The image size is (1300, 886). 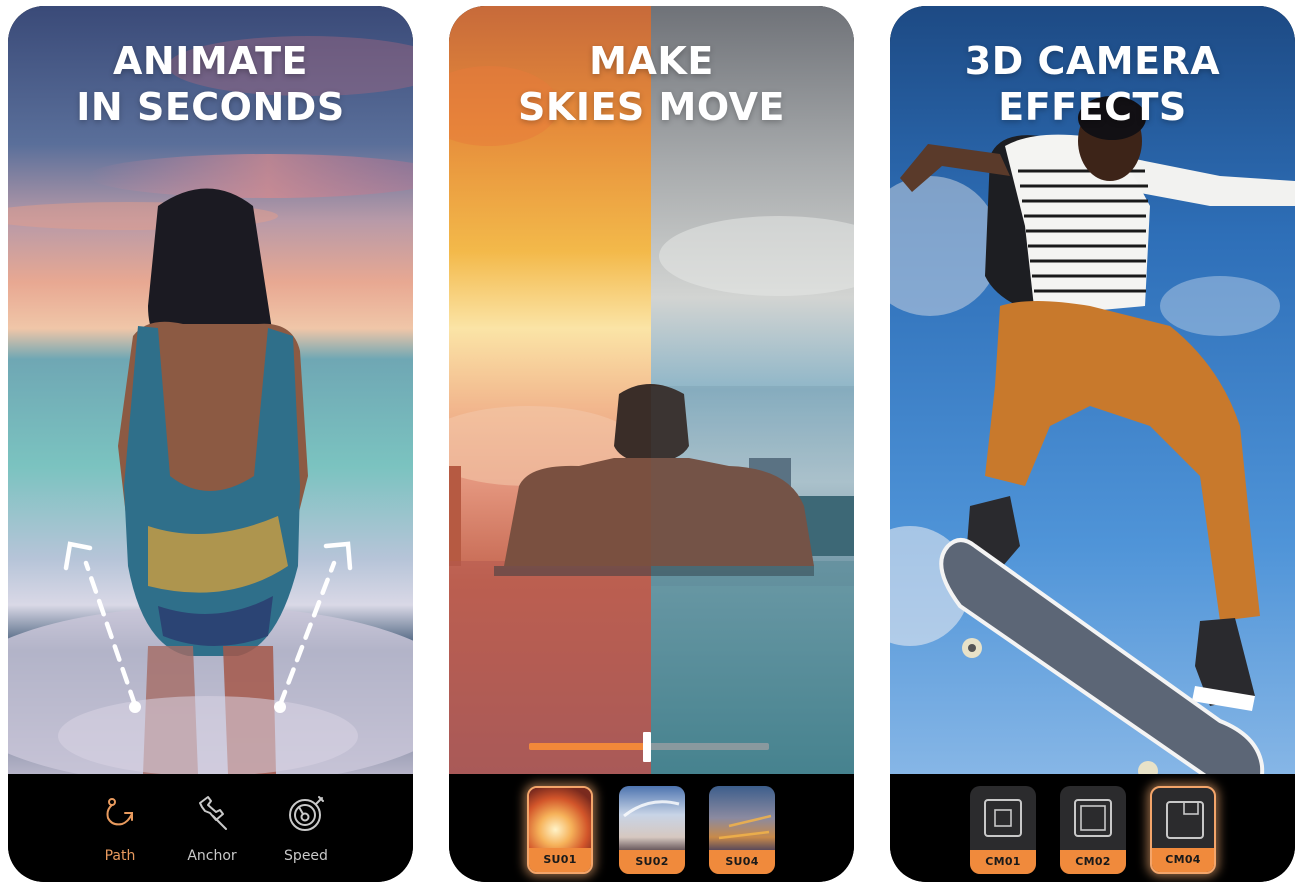 I want to click on headline: 3D CAMERA EFFECTS, so click(x=1092, y=84).